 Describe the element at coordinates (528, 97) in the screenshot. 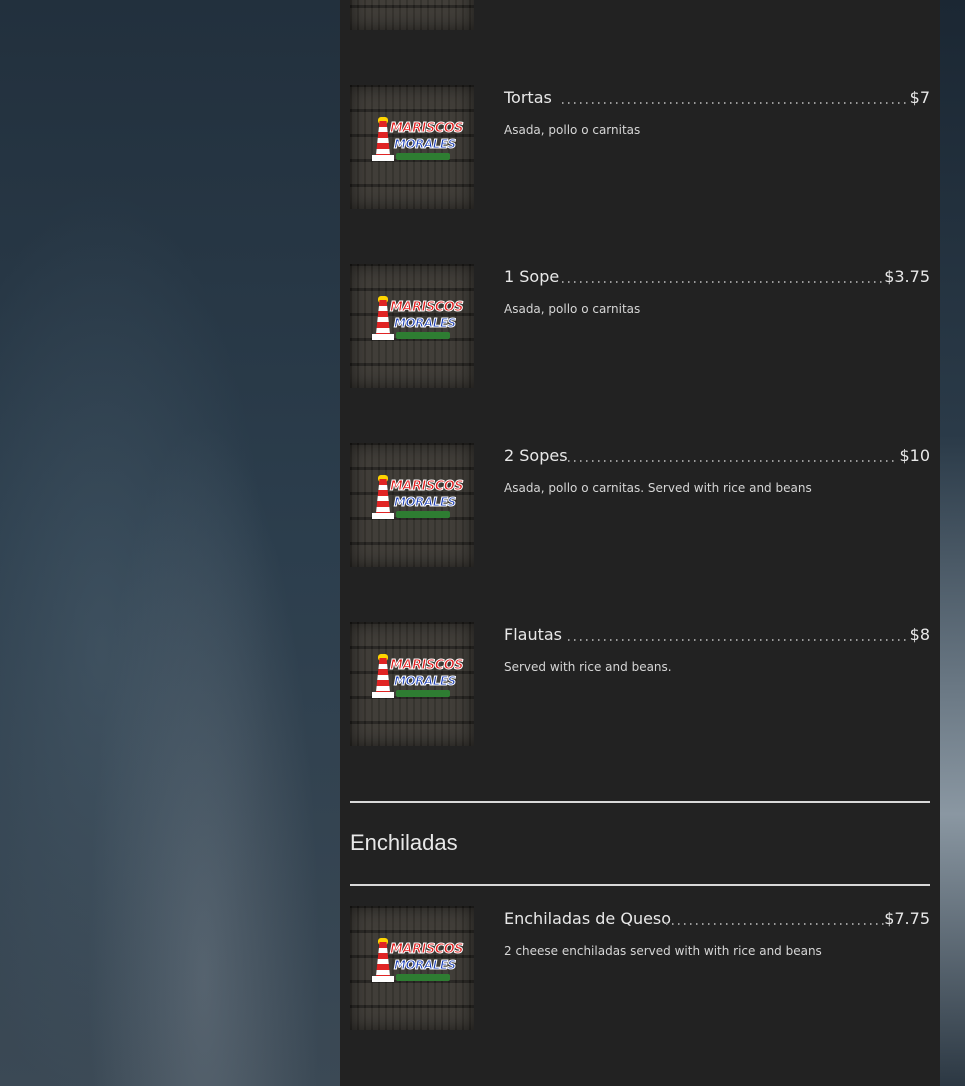

I see `item-name: Tortas` at that location.